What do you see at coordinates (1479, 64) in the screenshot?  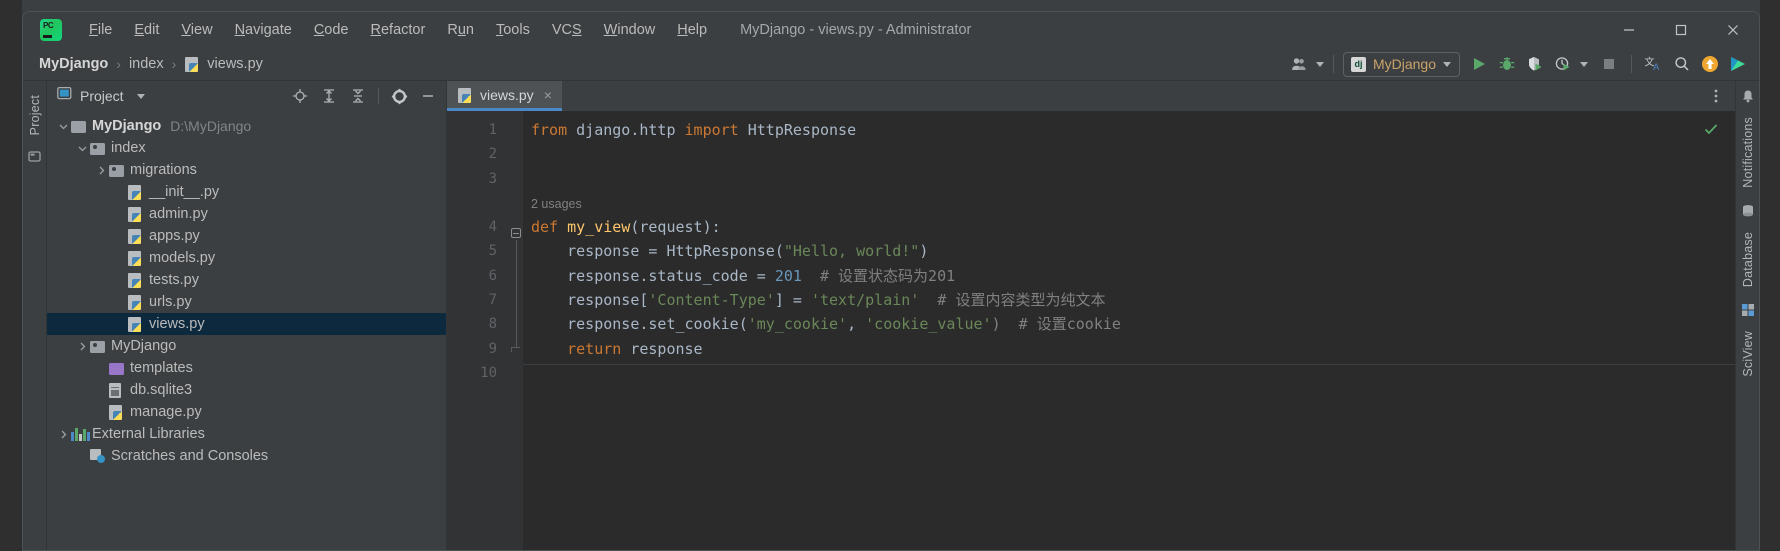 I see `run-button` at bounding box center [1479, 64].